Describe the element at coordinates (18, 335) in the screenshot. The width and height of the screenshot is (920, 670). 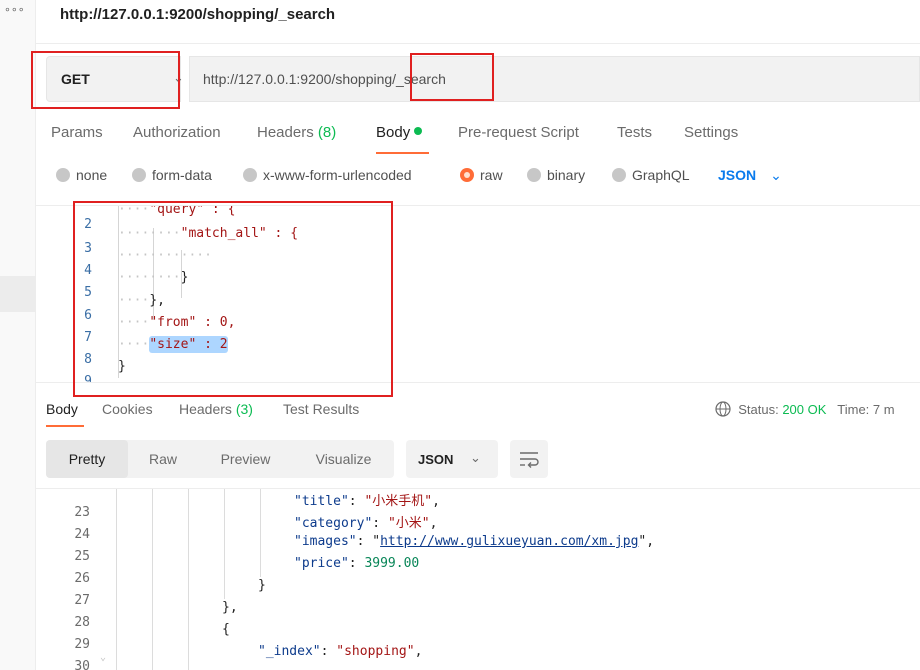
I see `sidebar: ∘∘∘` at that location.